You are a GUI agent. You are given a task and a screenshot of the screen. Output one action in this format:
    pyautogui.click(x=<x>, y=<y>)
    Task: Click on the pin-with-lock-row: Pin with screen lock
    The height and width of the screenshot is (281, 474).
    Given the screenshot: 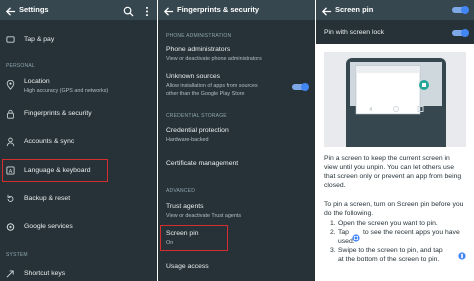 What is the action you would take?
    pyautogui.click(x=395, y=32)
    